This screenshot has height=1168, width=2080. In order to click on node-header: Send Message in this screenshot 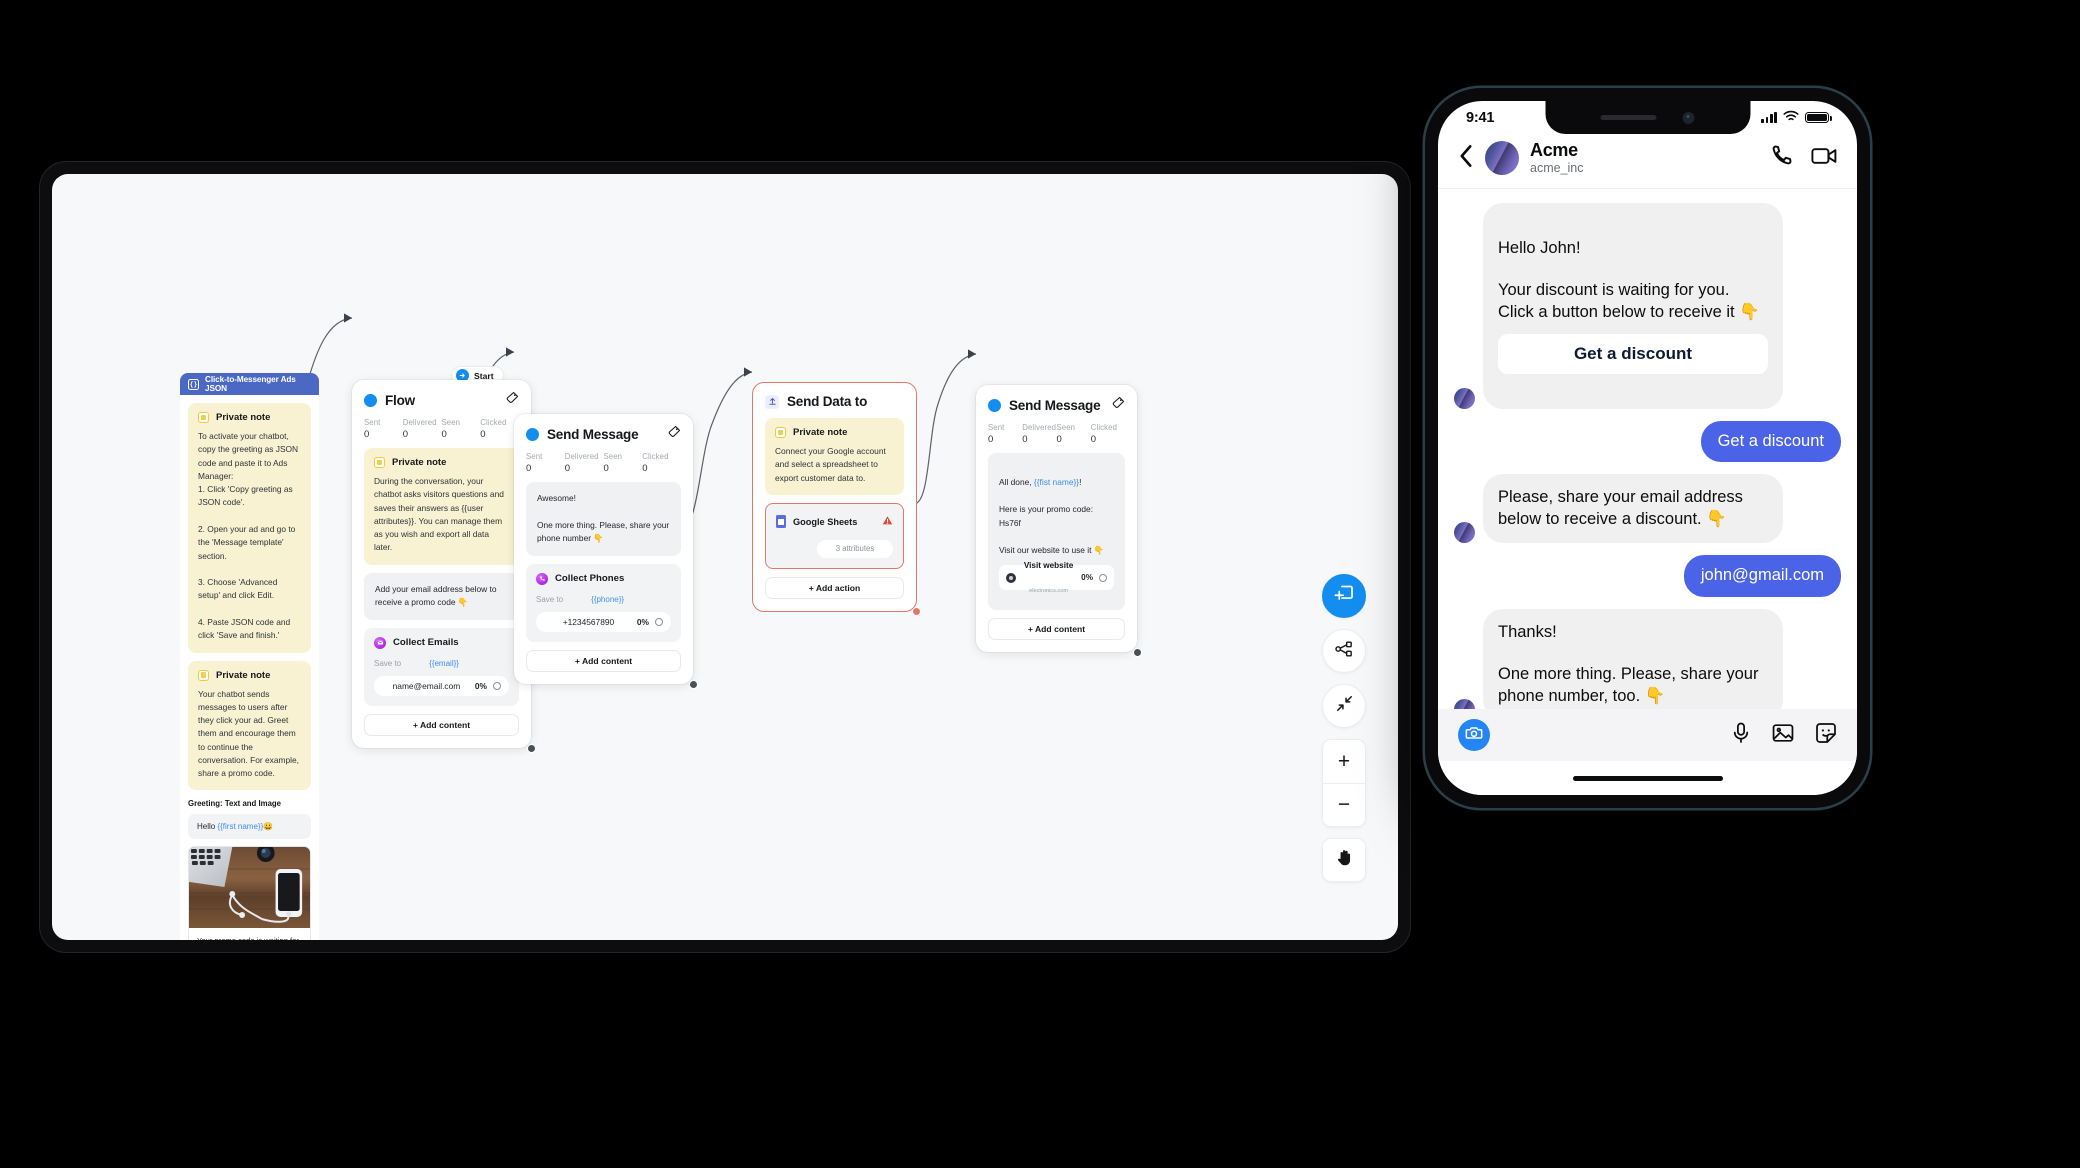, I will do `click(1056, 405)`.